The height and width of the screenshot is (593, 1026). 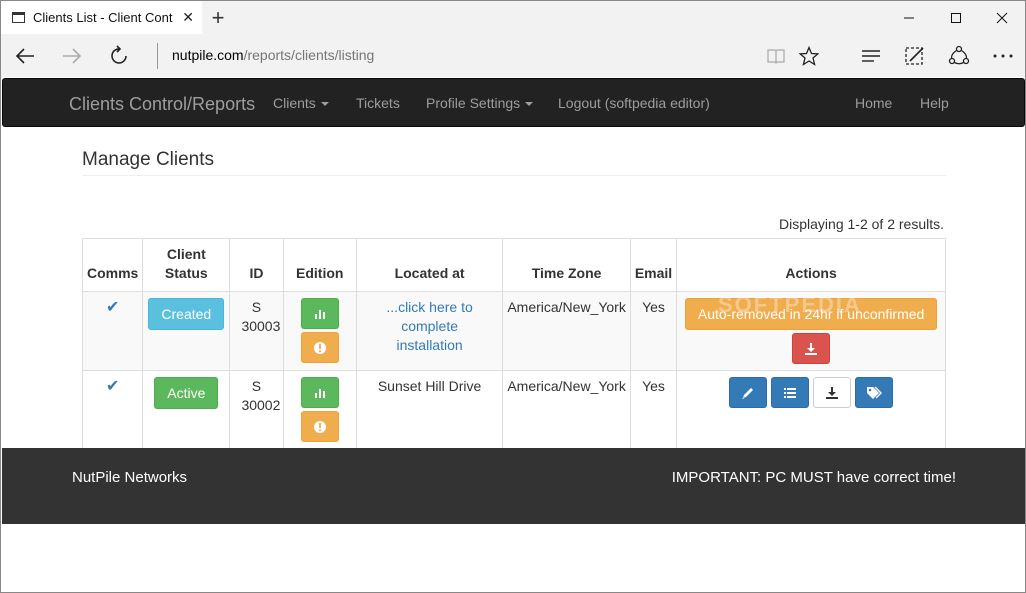 I want to click on nav-clients-dropdown: Clients, so click(x=301, y=103).